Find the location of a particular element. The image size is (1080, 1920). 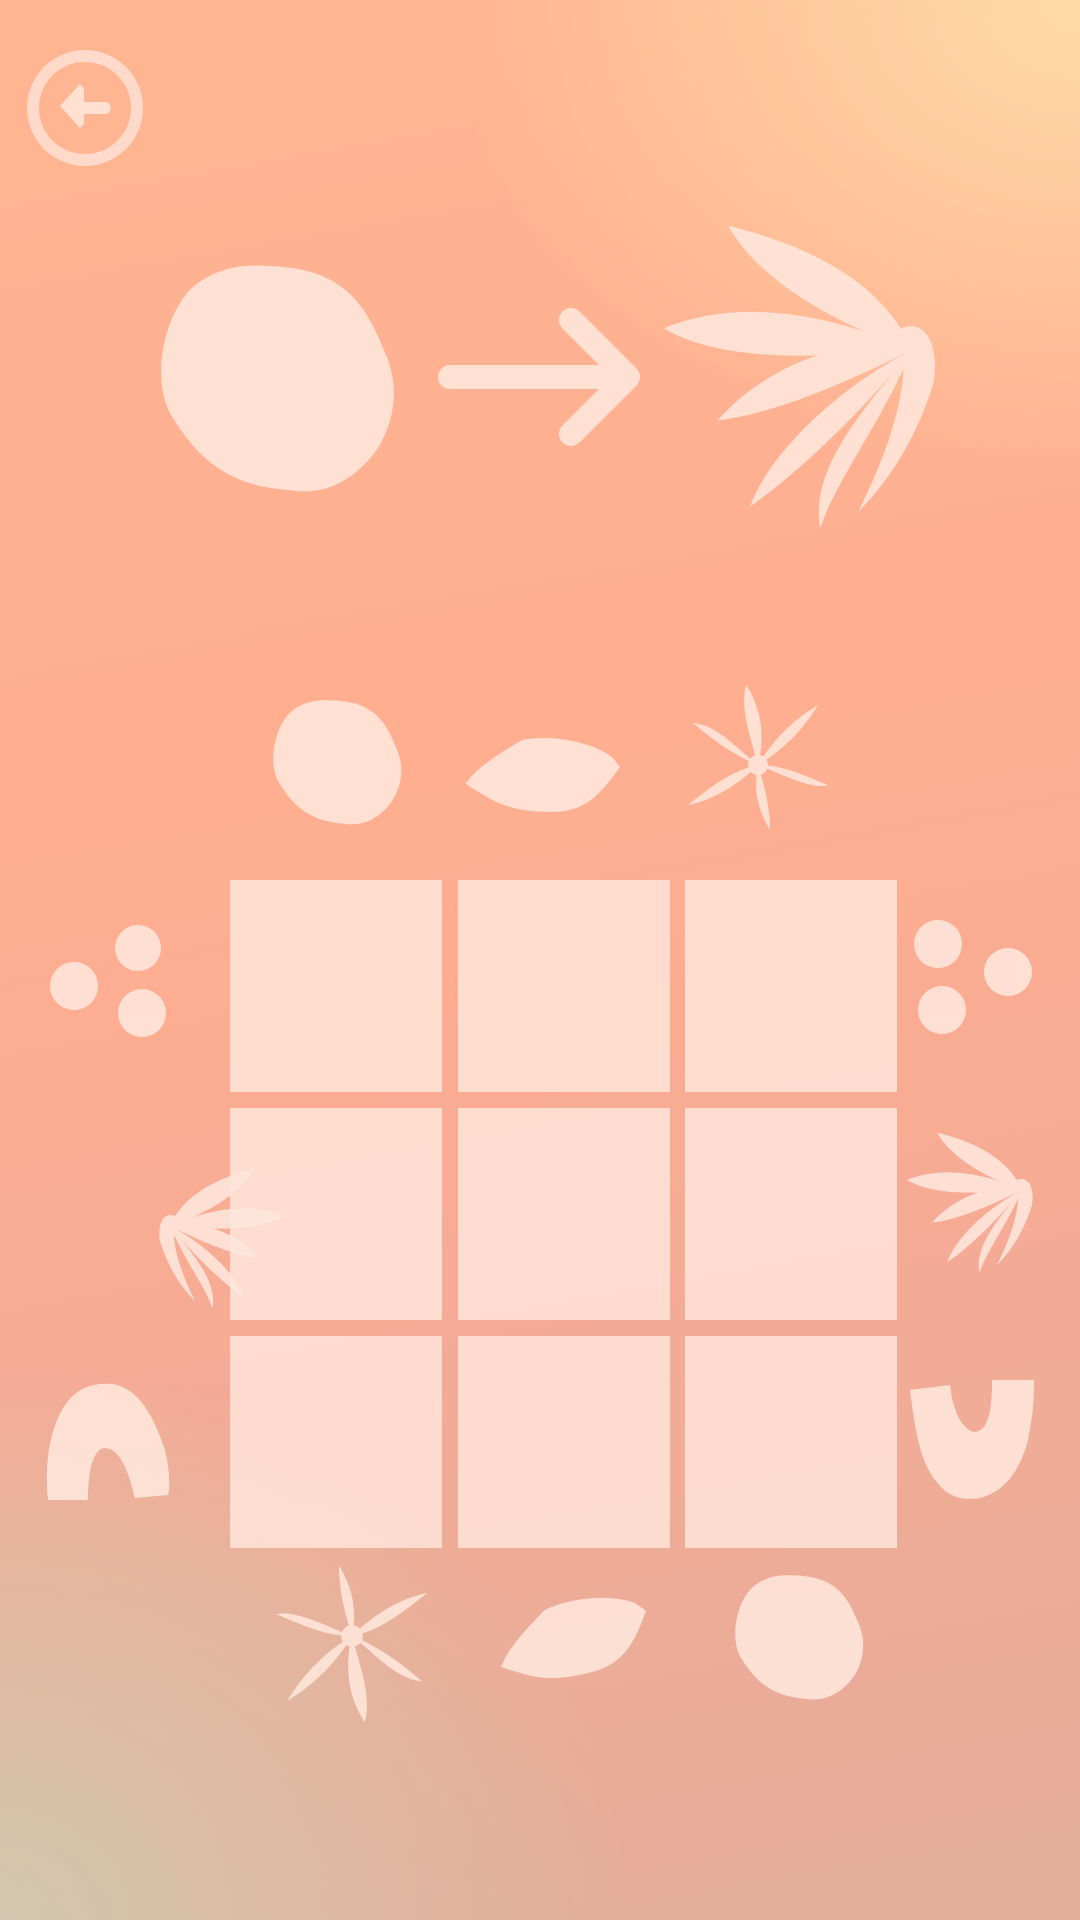

left-clue-arch-icon is located at coordinates (108, 1441).